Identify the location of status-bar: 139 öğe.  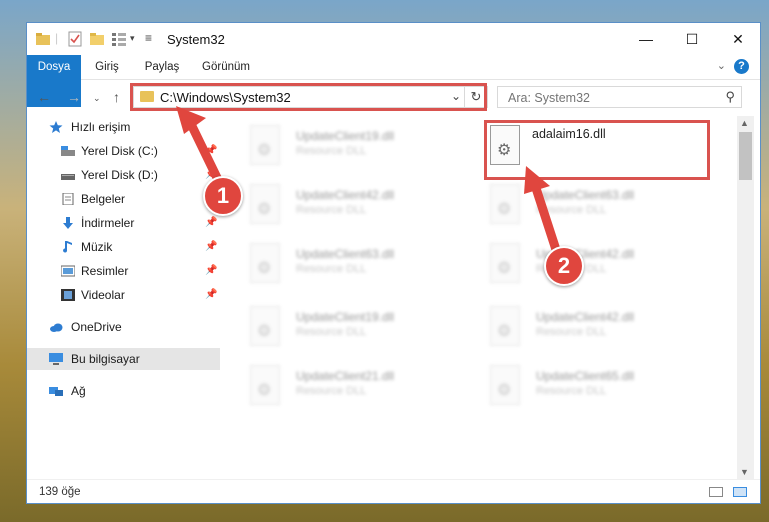
(393, 491).